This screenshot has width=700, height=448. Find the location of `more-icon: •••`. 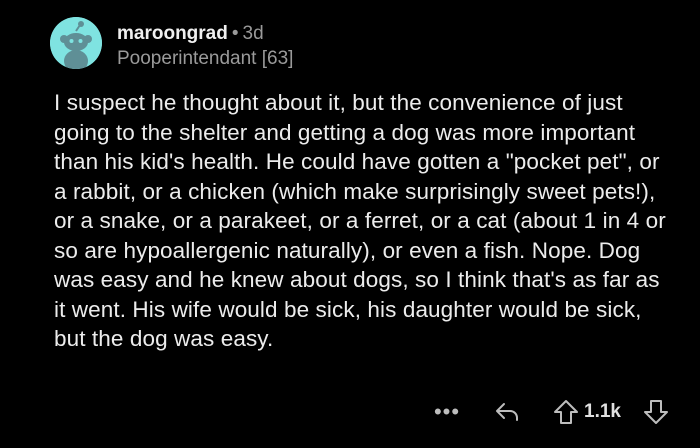

more-icon: ••• is located at coordinates (447, 411).